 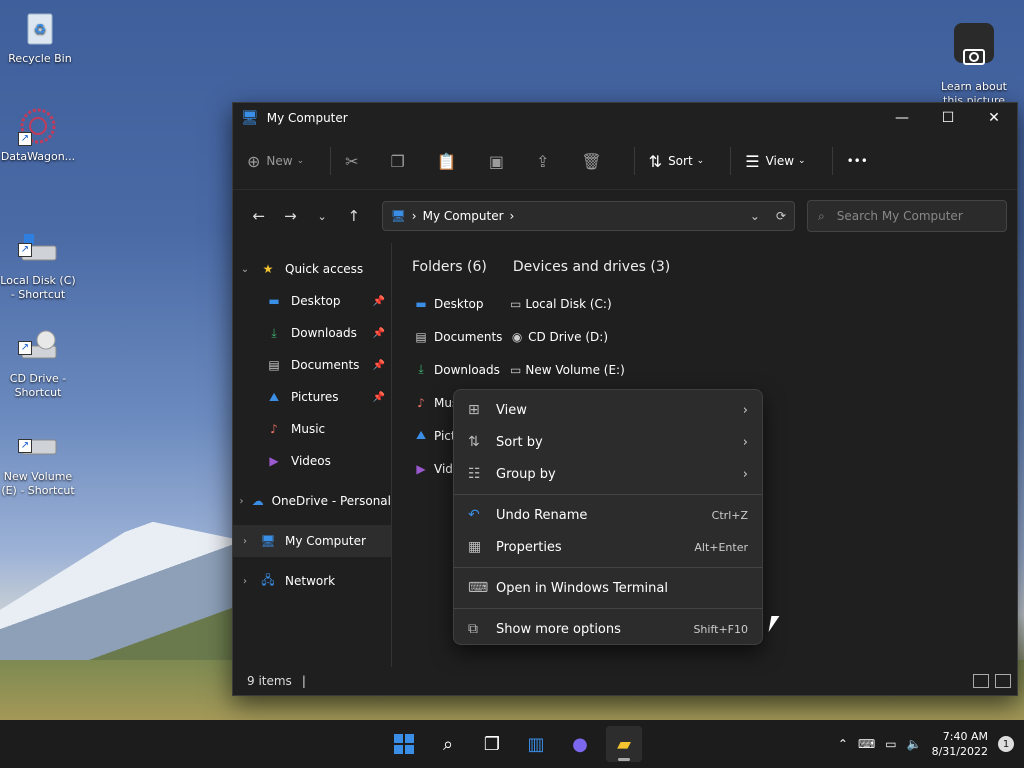 I want to click on picture-icon: ⛰, so click(x=274, y=396).